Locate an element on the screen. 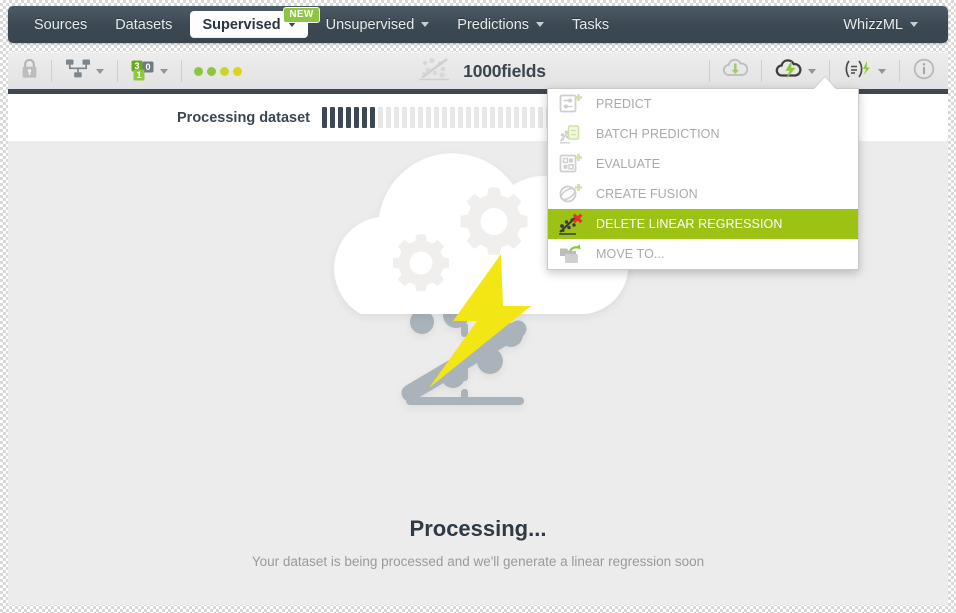  nav-item-datasets: Datasets is located at coordinates (143, 24).